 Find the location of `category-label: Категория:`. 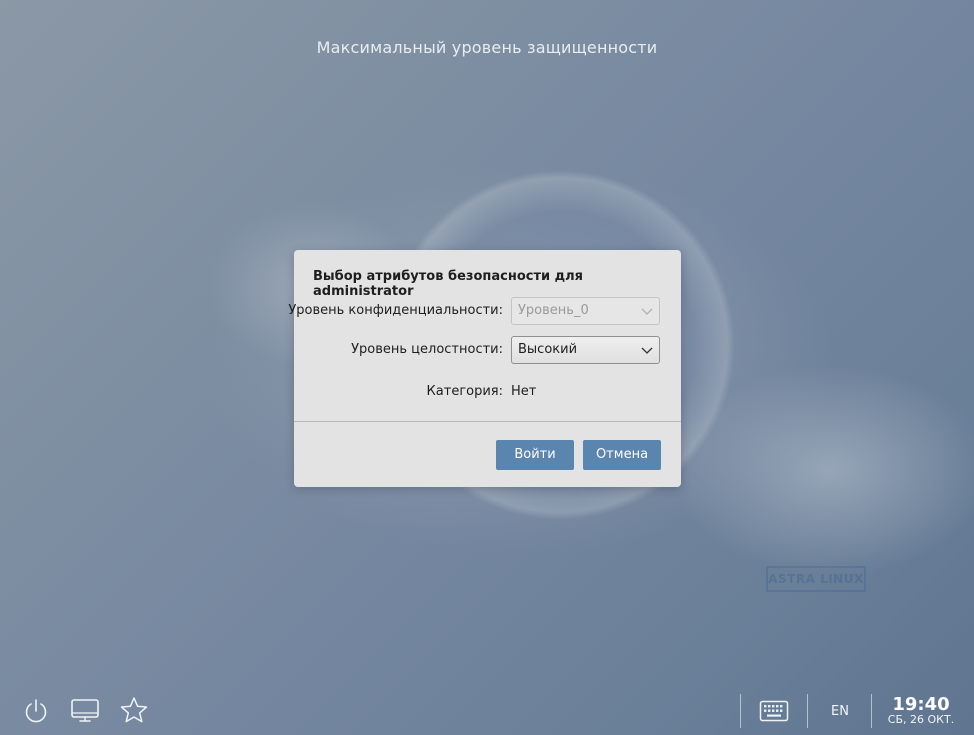

category-label: Категория: is located at coordinates (464, 391).